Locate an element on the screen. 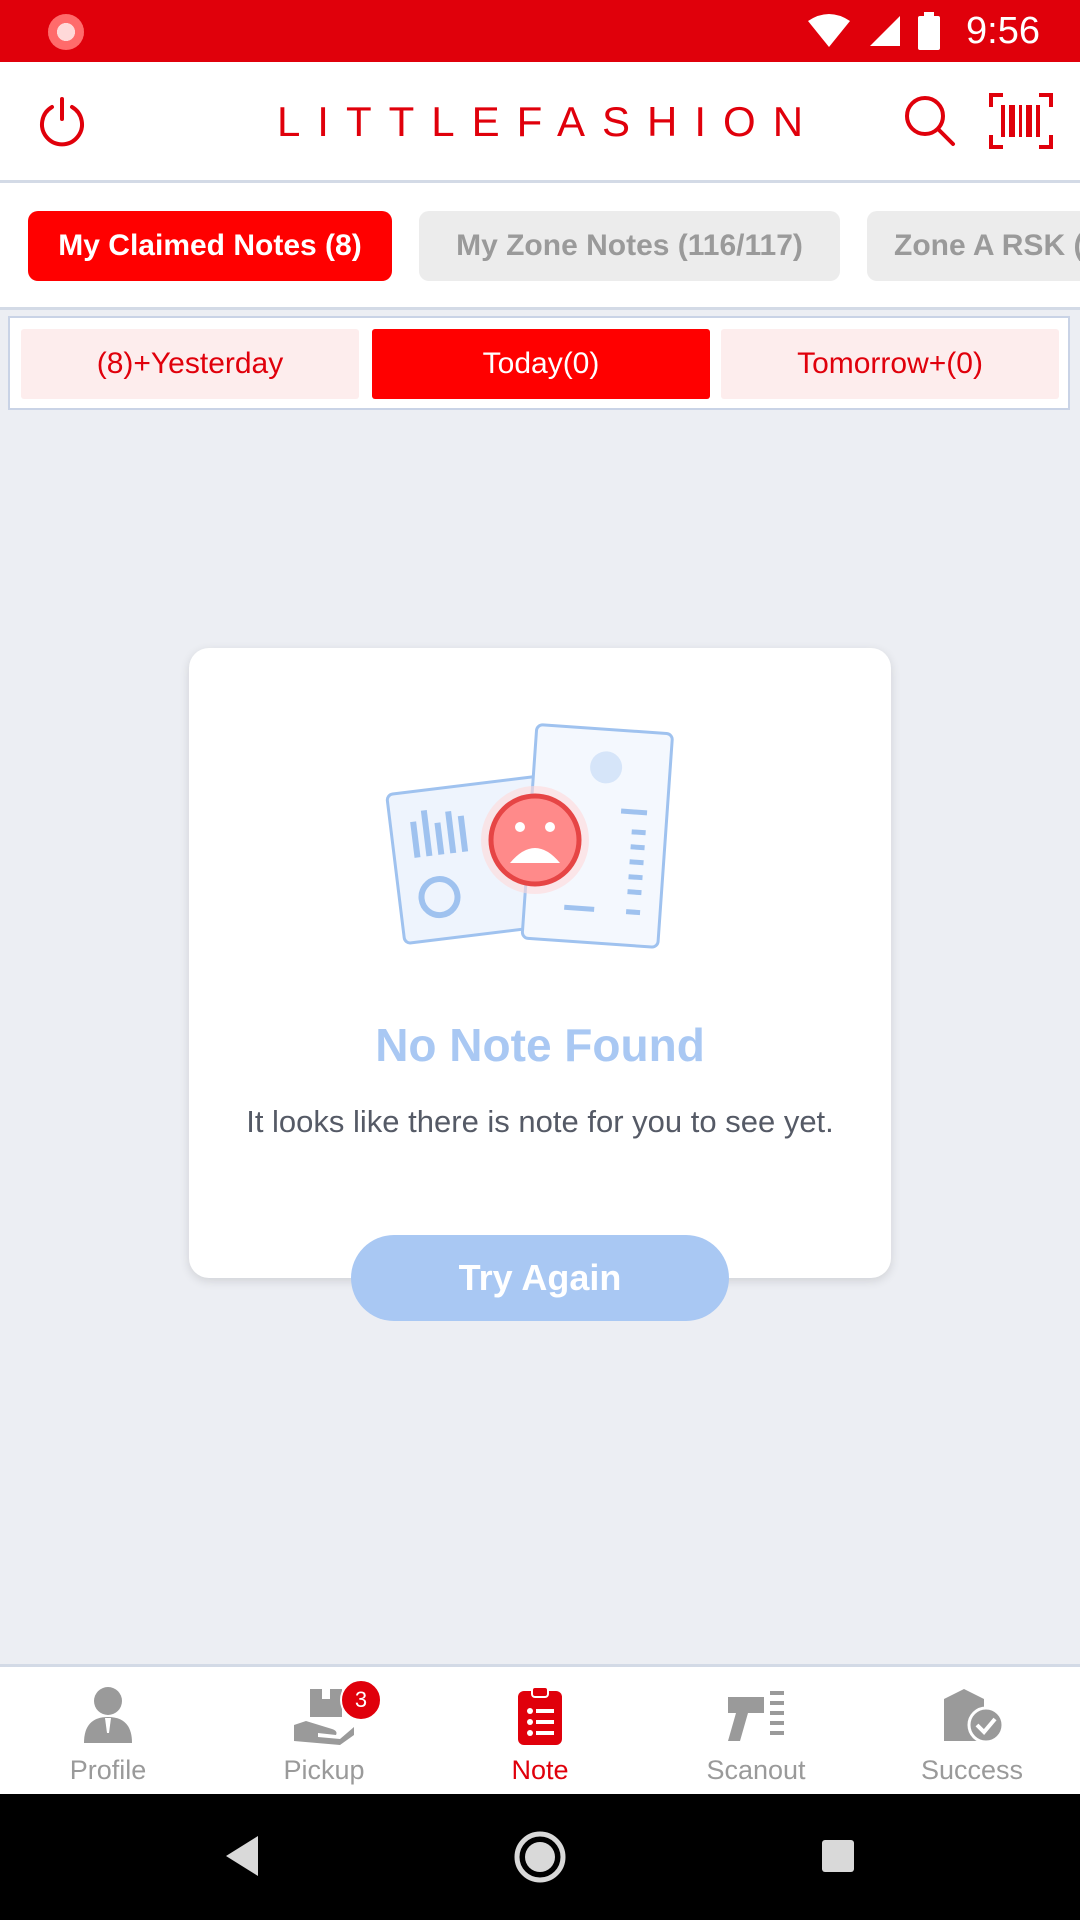 The height and width of the screenshot is (1920, 1080). nav-item-profile: Profile is located at coordinates (108, 1732).